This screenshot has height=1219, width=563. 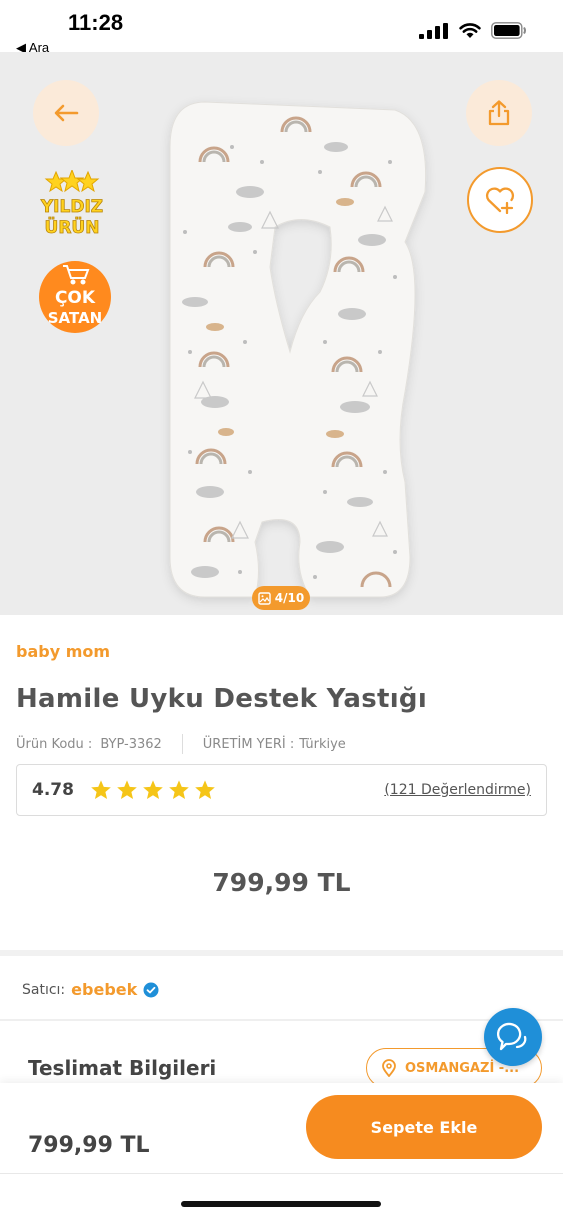 I want to click on add-to-favorites-button, so click(x=500, y=200).